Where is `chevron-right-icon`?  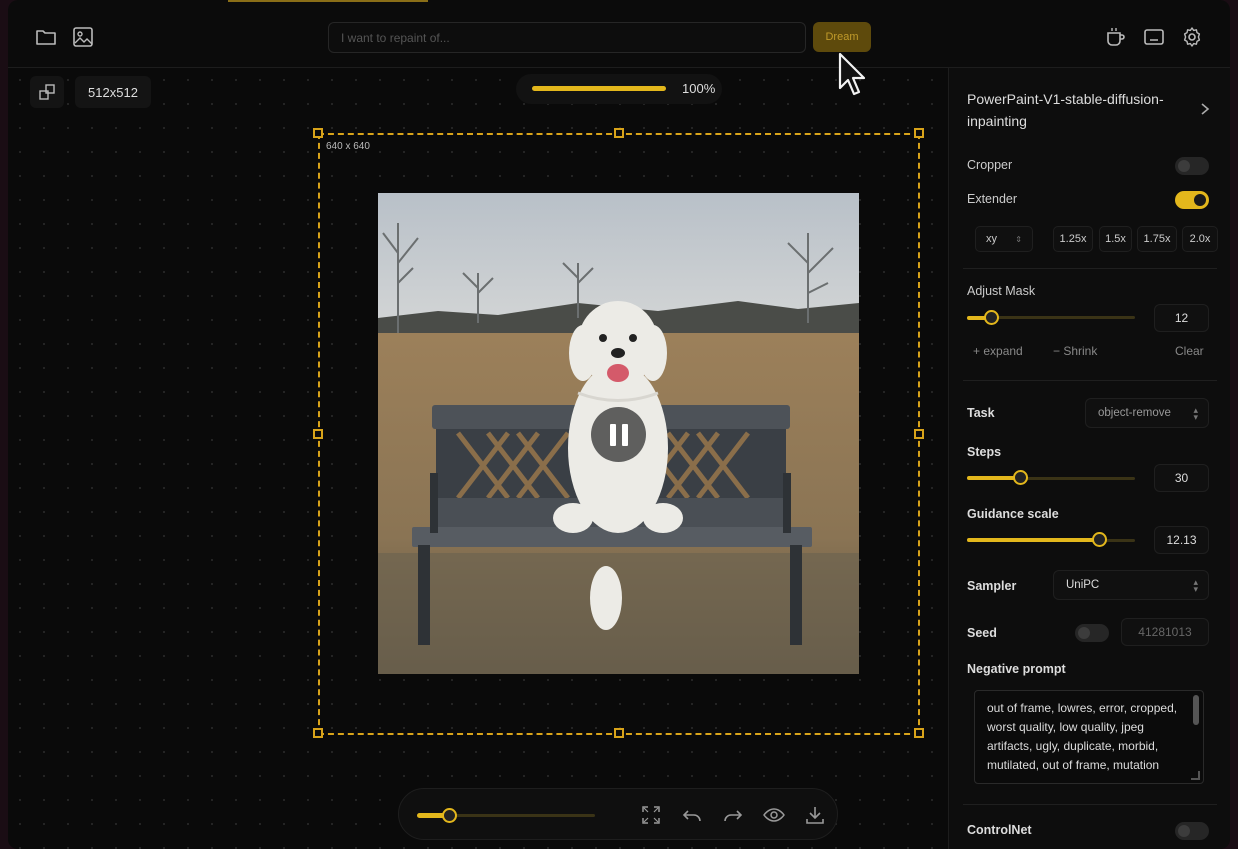
chevron-right-icon is located at coordinates (1205, 111).